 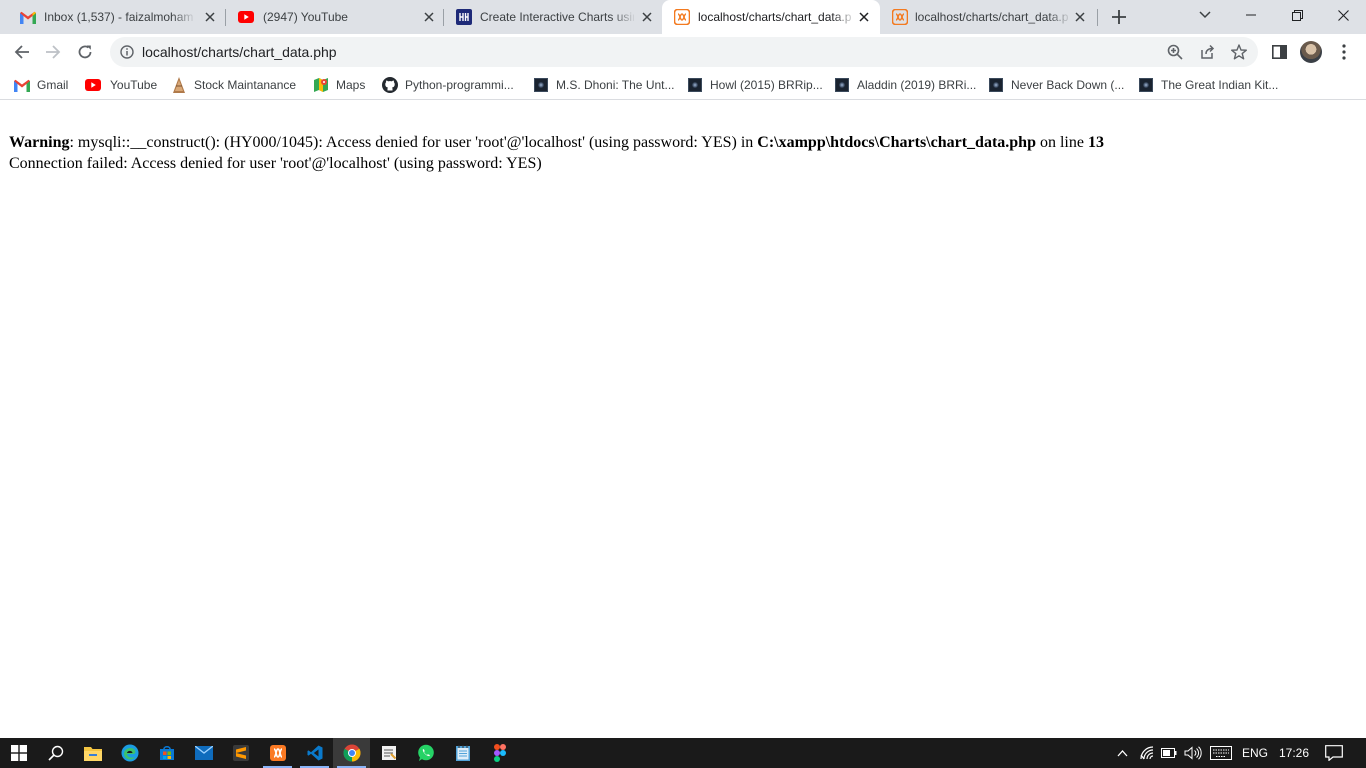 I want to click on warning-online: on line, so click(x=1061, y=142).